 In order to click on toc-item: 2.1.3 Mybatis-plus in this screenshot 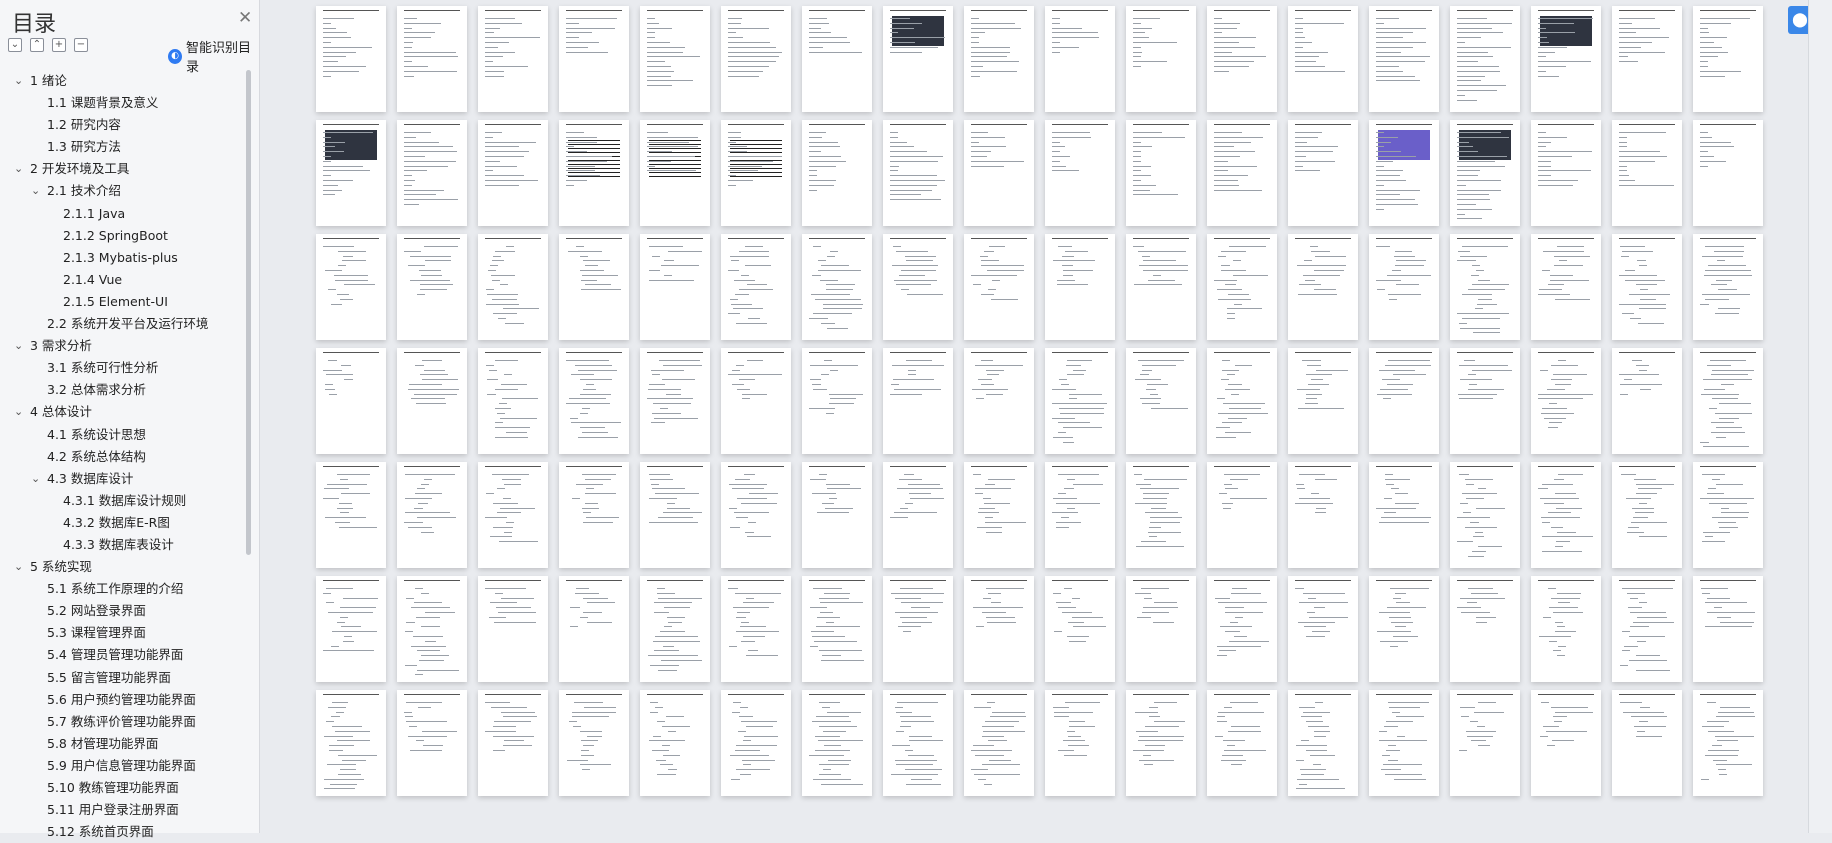, I will do `click(122, 258)`.